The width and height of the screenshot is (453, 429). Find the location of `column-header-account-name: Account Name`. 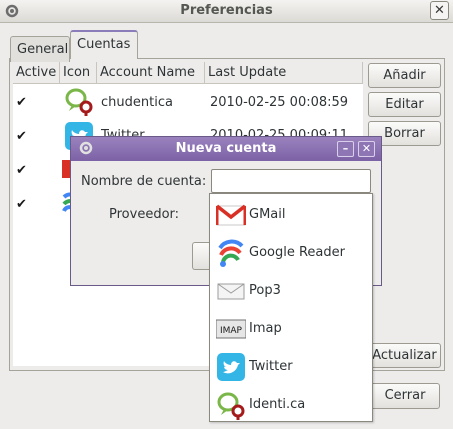

column-header-account-name: Account Name is located at coordinates (151, 73).